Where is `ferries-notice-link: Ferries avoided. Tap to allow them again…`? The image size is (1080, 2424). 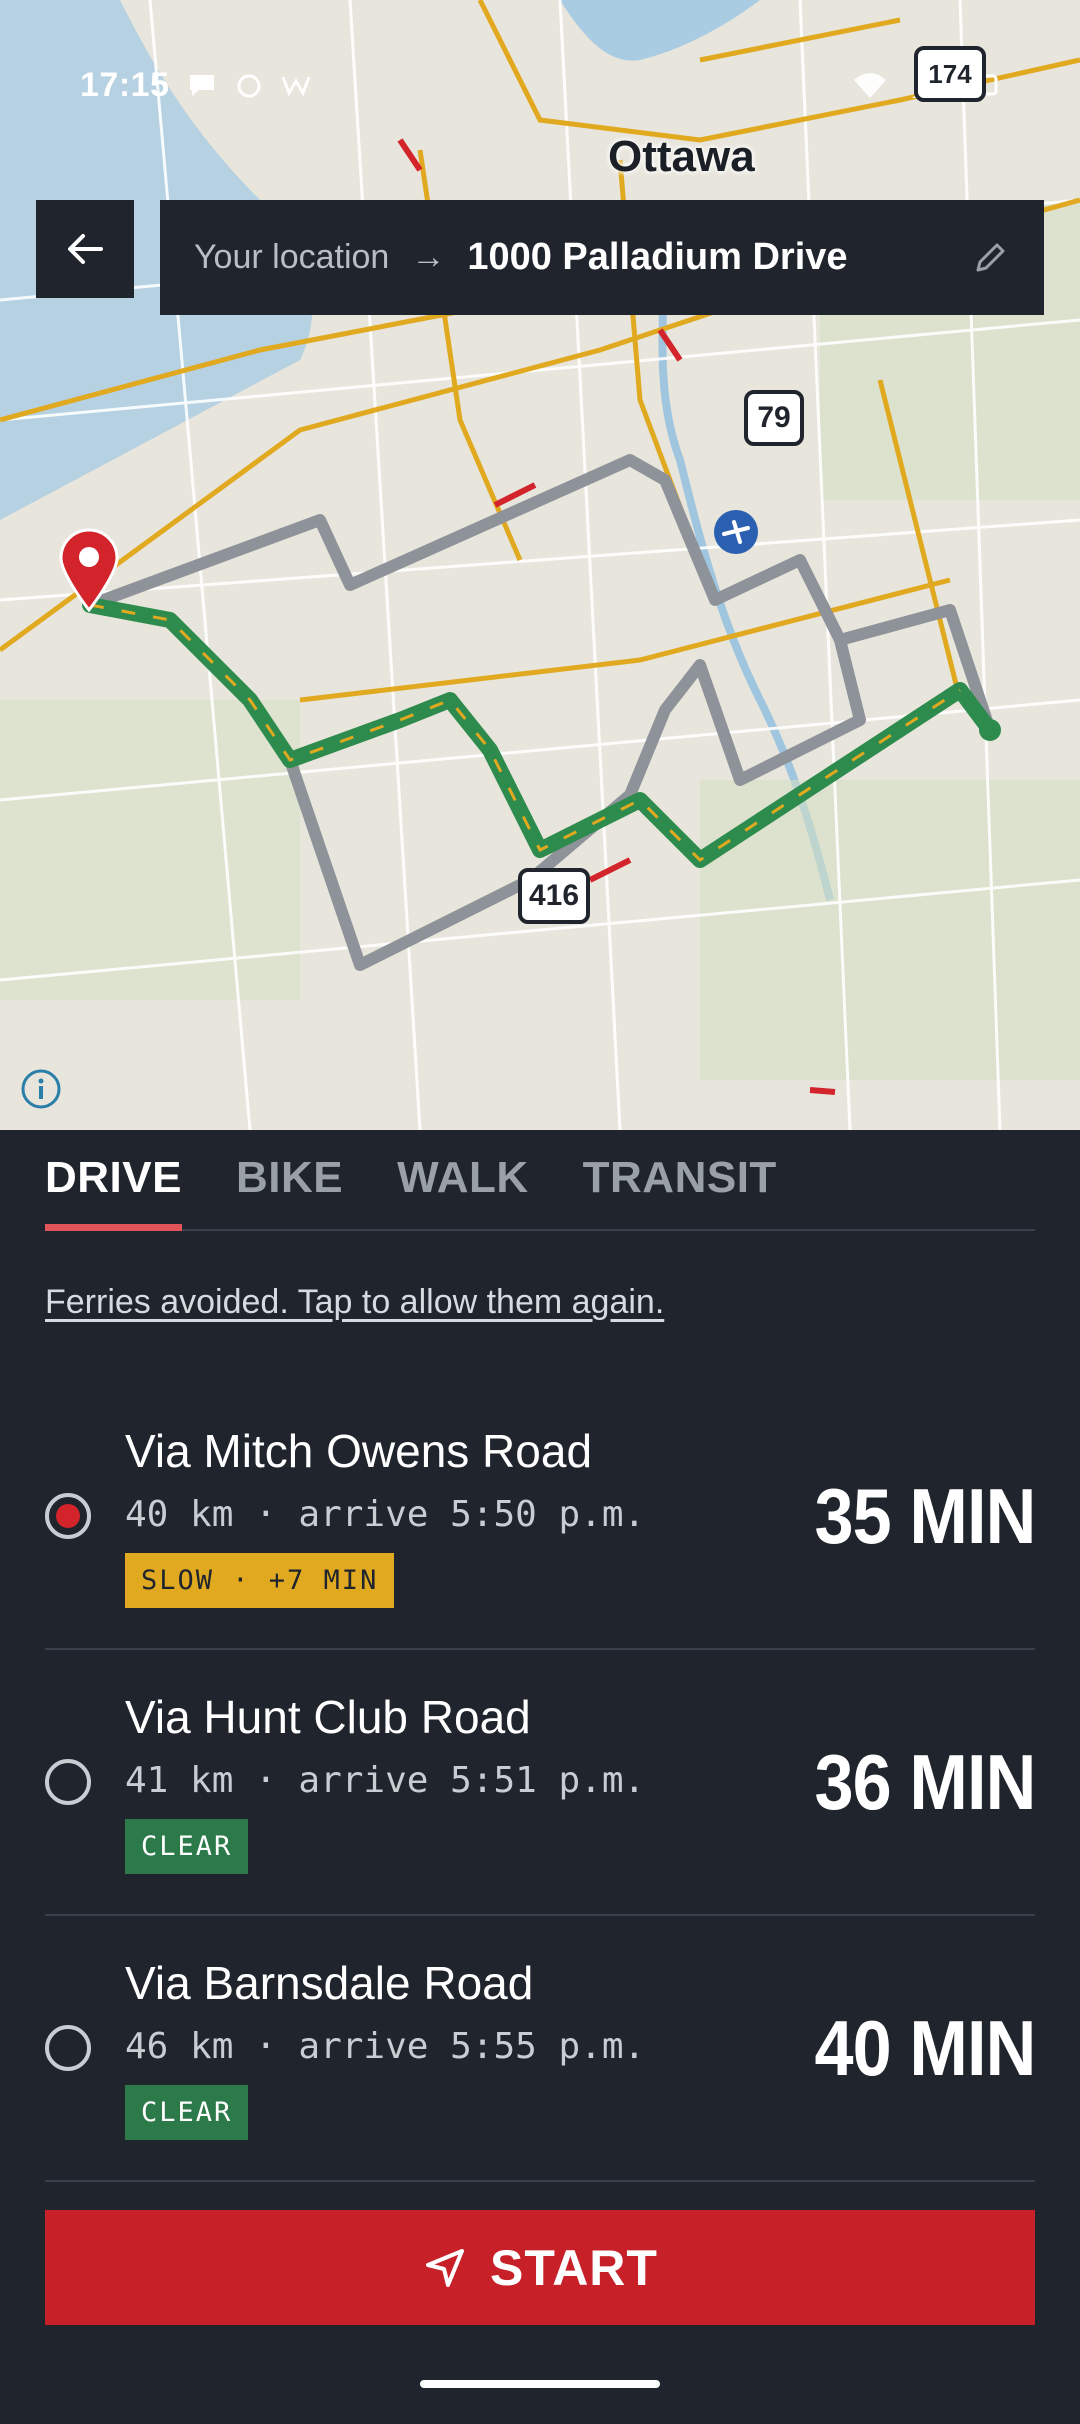
ferries-notice-link: Ferries avoided. Tap to allow them again… is located at coordinates (540, 1302).